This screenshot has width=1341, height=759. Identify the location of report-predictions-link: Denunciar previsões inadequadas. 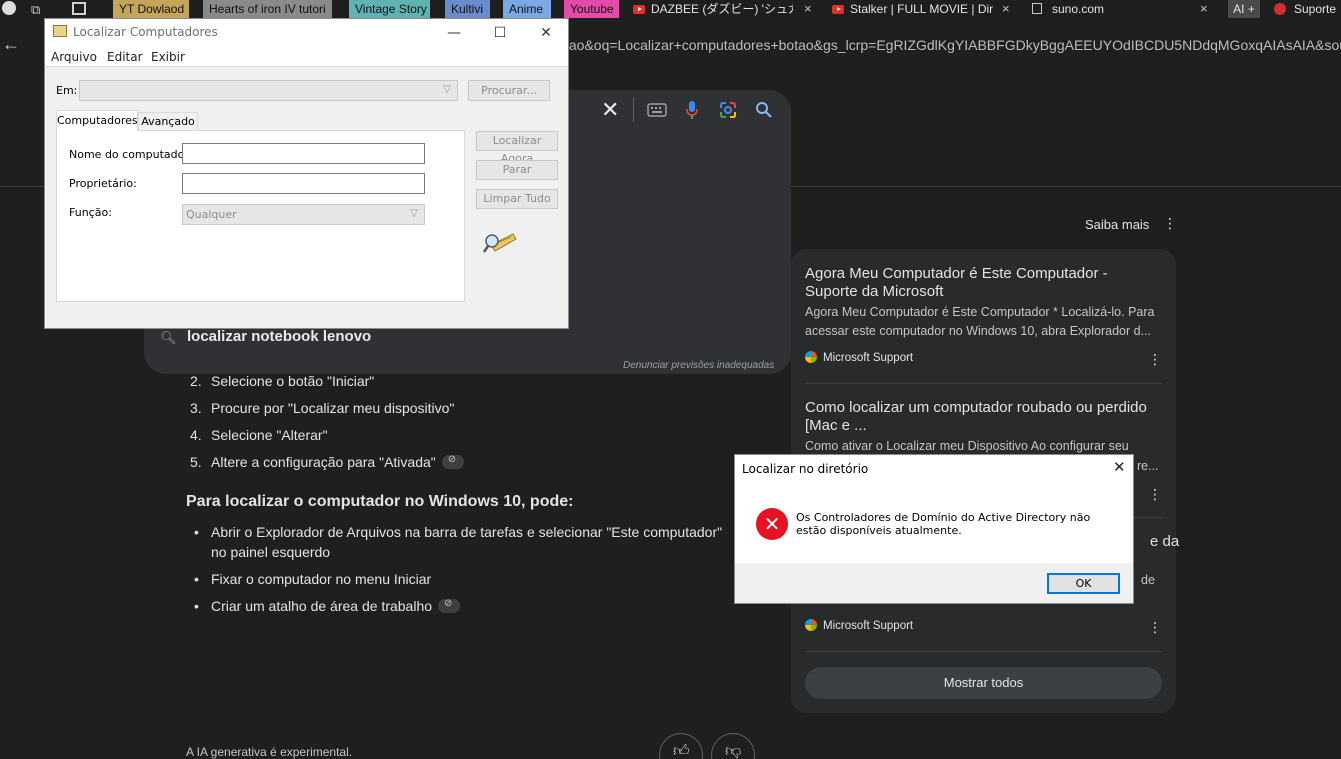
(698, 365).